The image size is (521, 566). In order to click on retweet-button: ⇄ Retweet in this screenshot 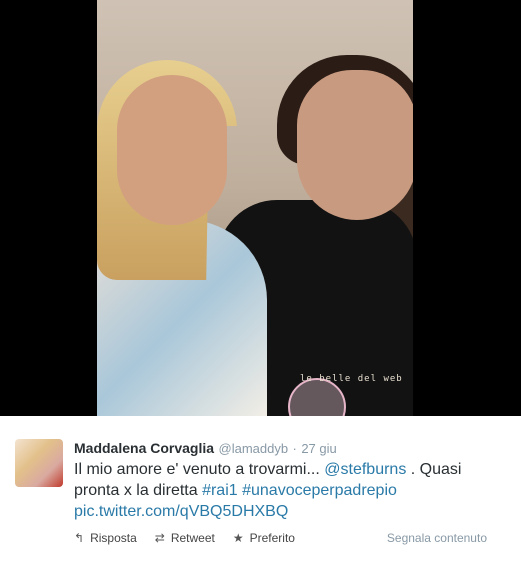, I will do `click(185, 538)`.